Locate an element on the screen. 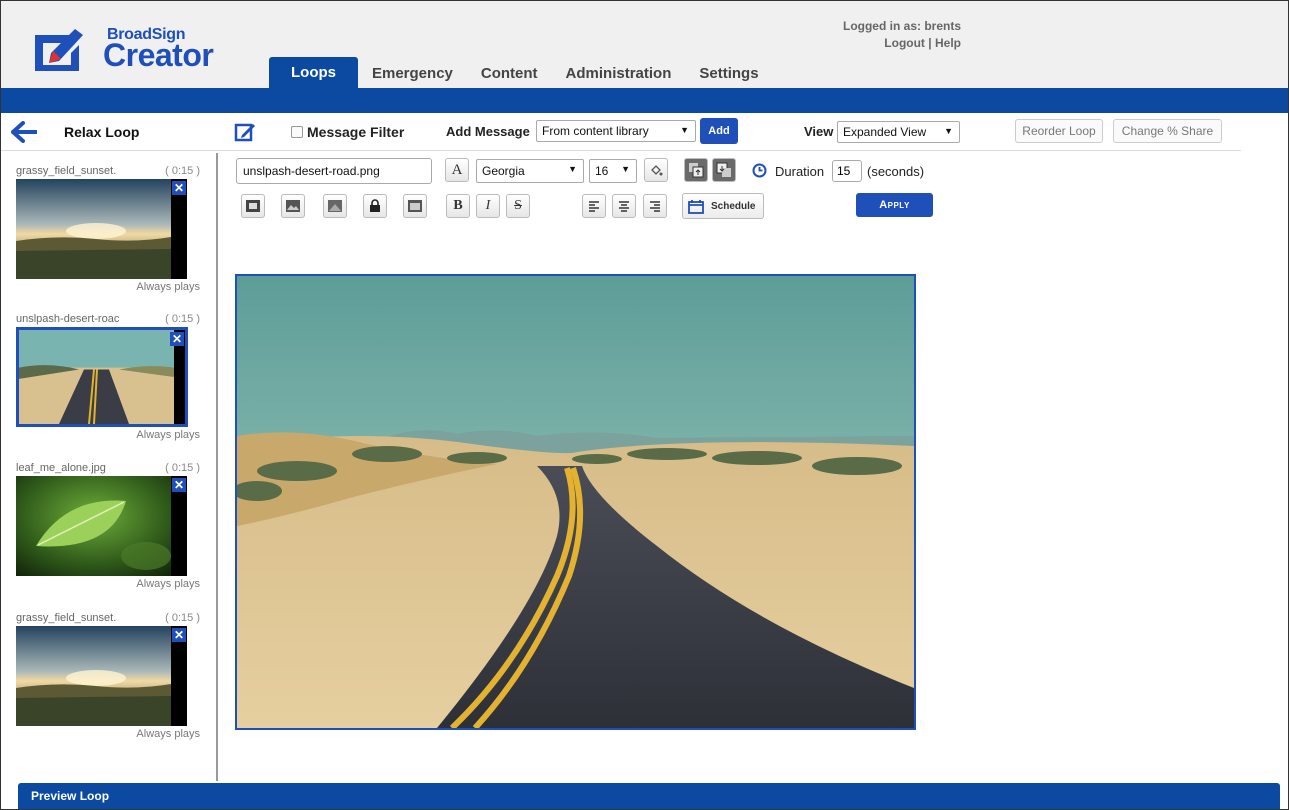 The width and height of the screenshot is (1289, 810). tab-settings: Settings is located at coordinates (728, 73).